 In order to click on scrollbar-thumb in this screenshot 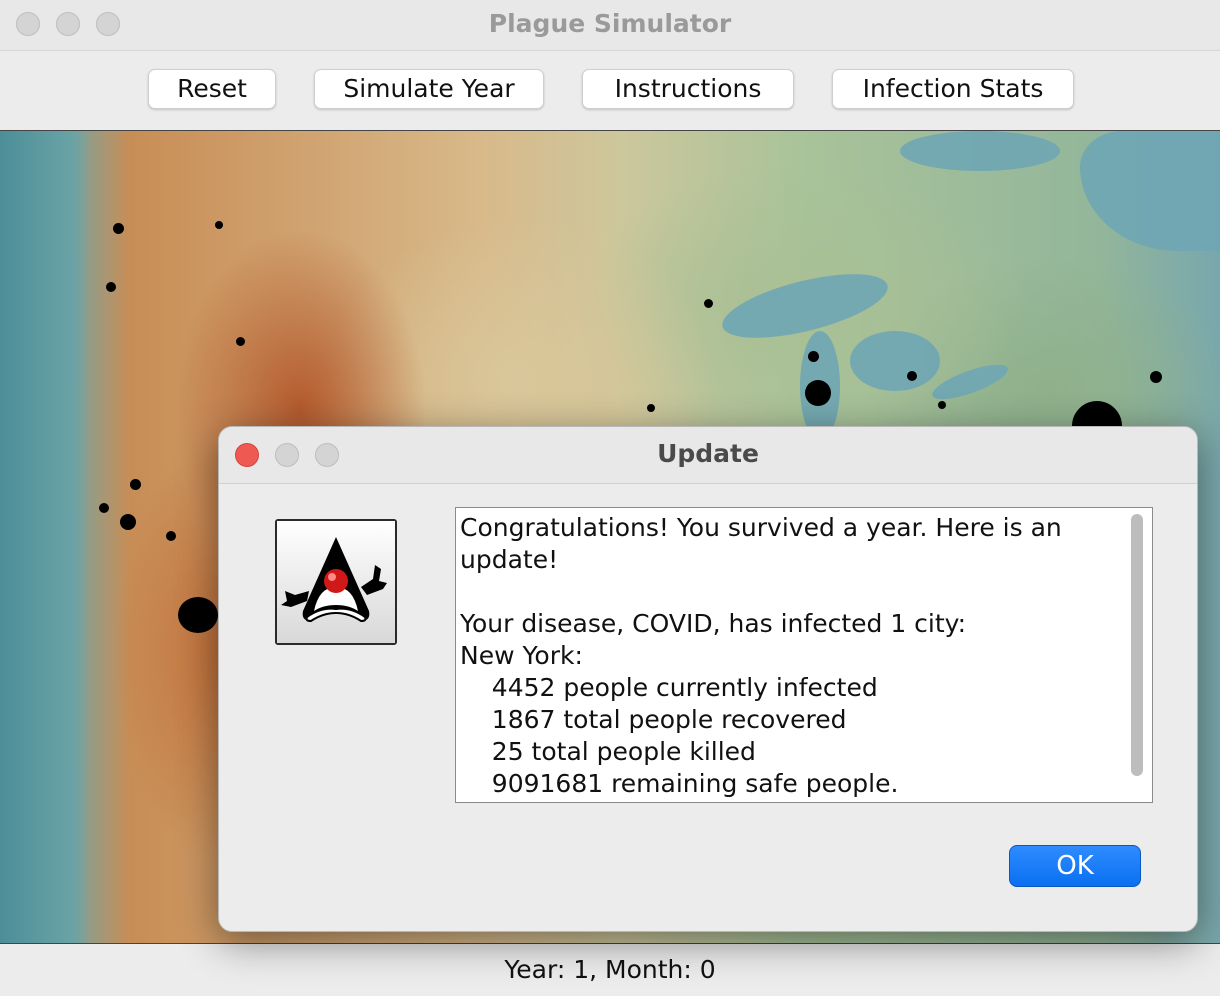, I will do `click(1137, 645)`.